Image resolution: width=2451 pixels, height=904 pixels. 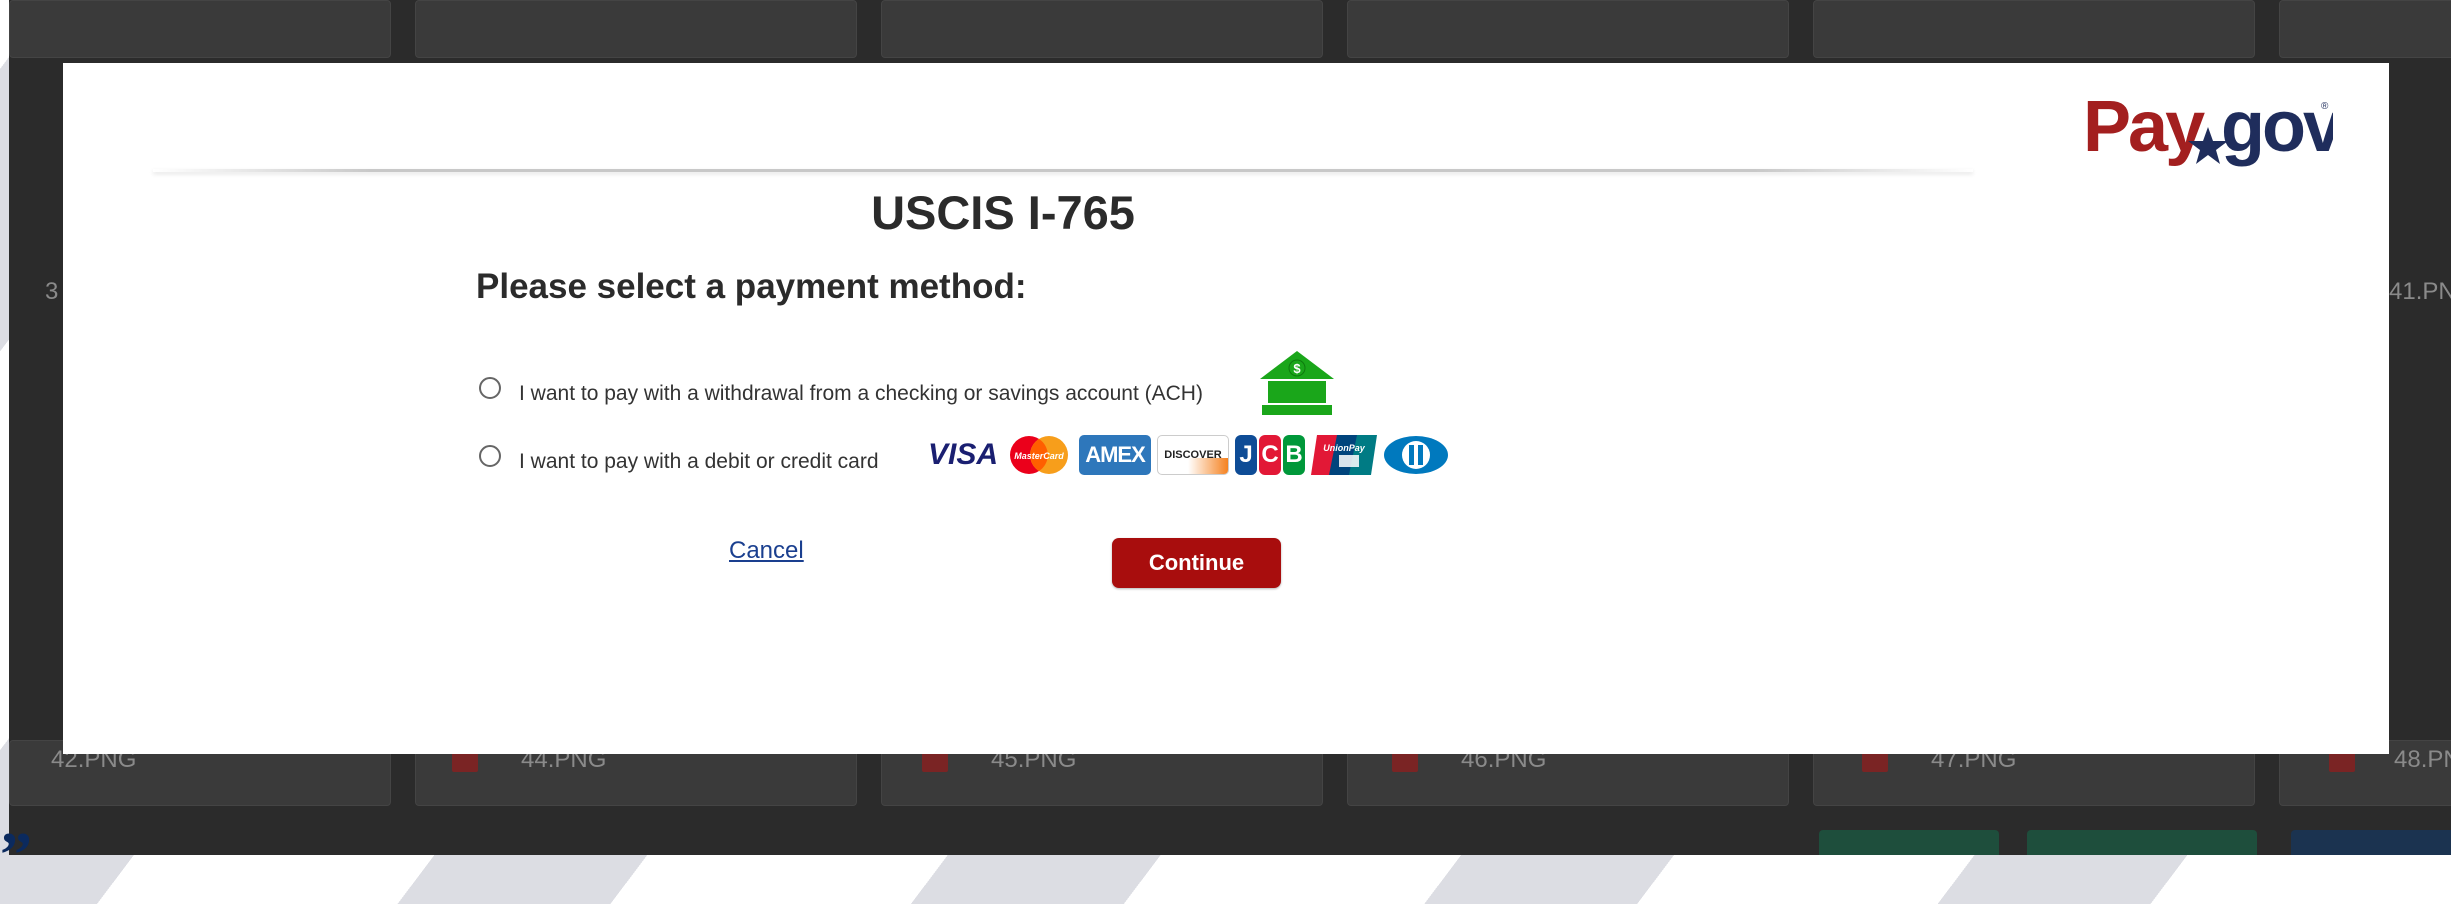 I want to click on discover-logo-icon: DISCOVER, so click(x=1193, y=455).